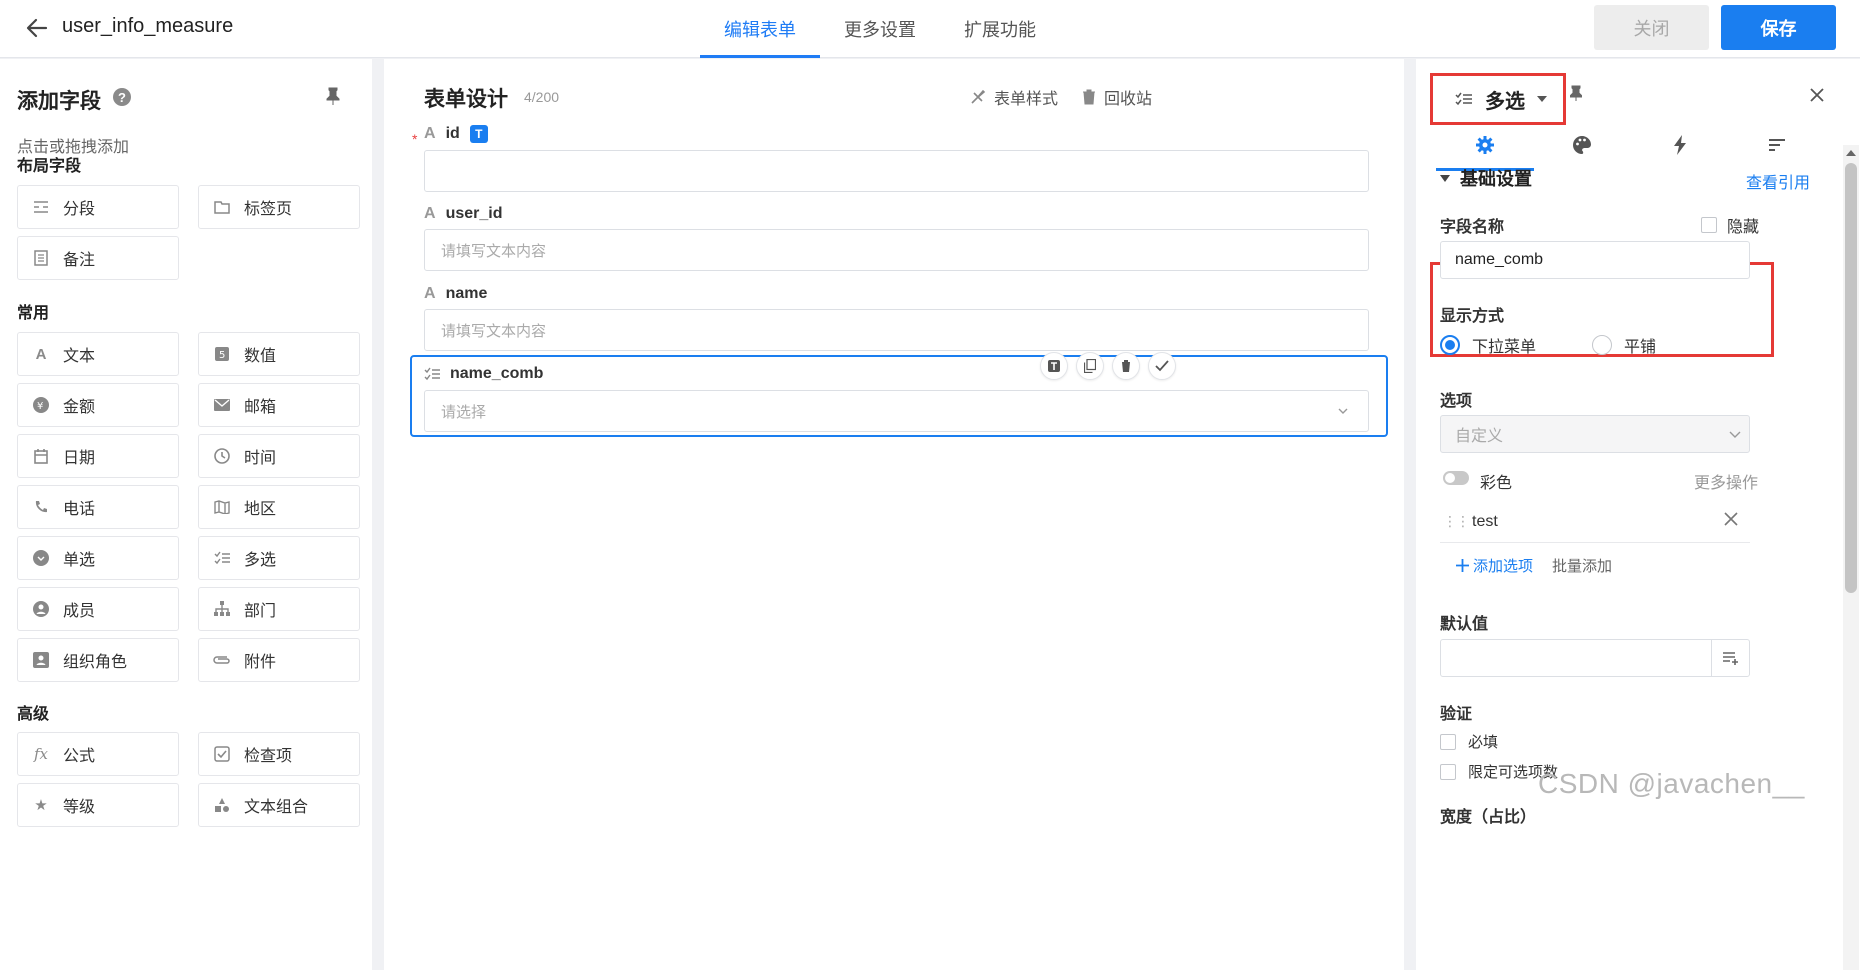 The image size is (1860, 970). What do you see at coordinates (1014, 97) in the screenshot?
I see `form-style-button: 表单样式` at bounding box center [1014, 97].